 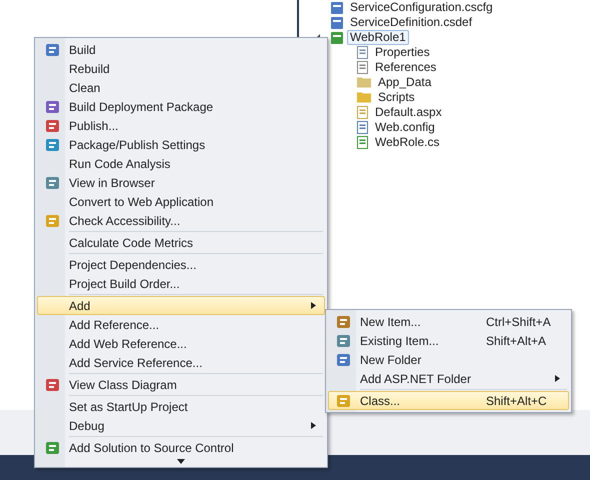 What do you see at coordinates (406, 67) in the screenshot?
I see `tree-item: References` at bounding box center [406, 67].